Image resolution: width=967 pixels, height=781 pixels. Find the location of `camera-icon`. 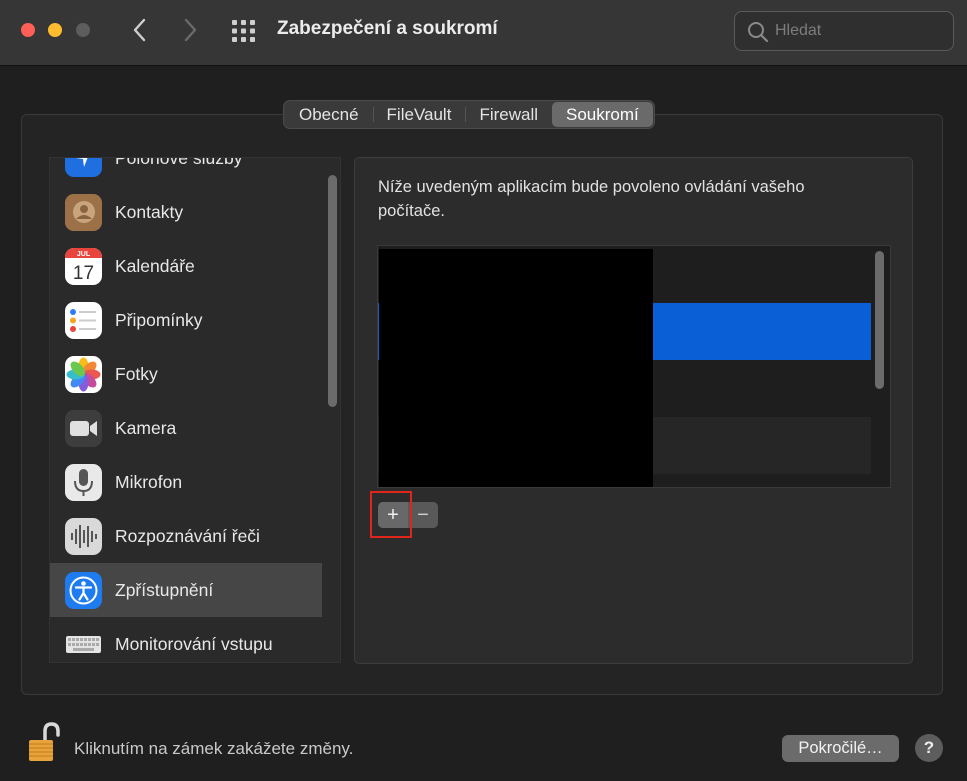

camera-icon is located at coordinates (83, 428).